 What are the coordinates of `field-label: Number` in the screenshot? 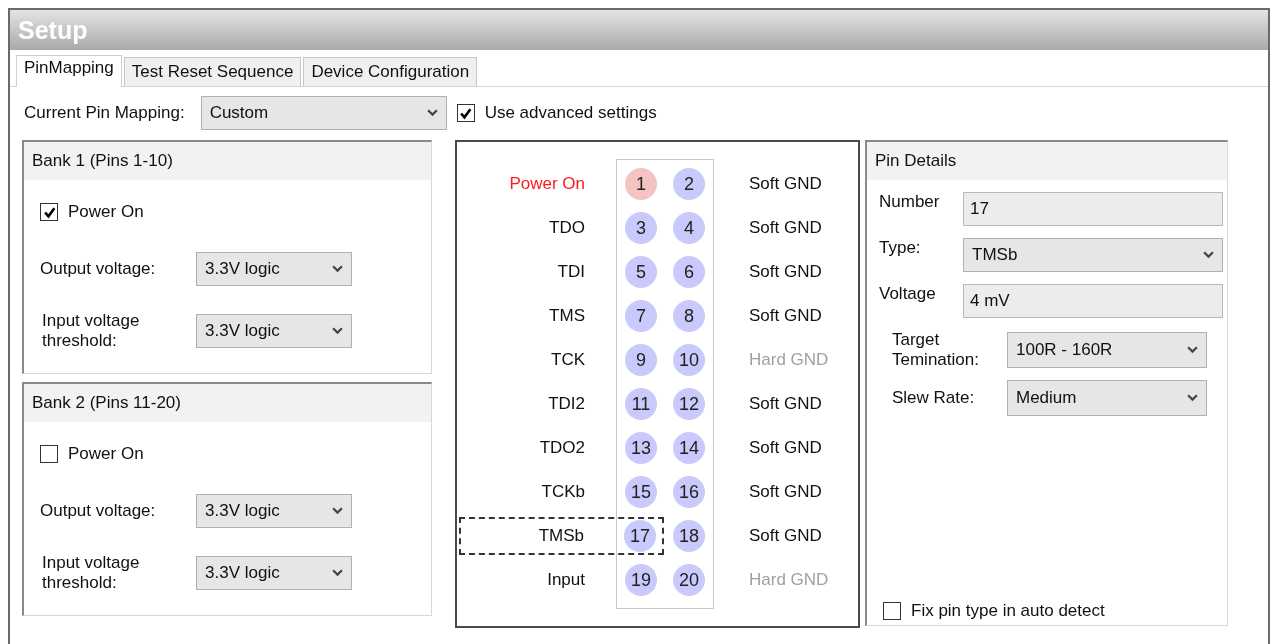 It's located at (910, 202).